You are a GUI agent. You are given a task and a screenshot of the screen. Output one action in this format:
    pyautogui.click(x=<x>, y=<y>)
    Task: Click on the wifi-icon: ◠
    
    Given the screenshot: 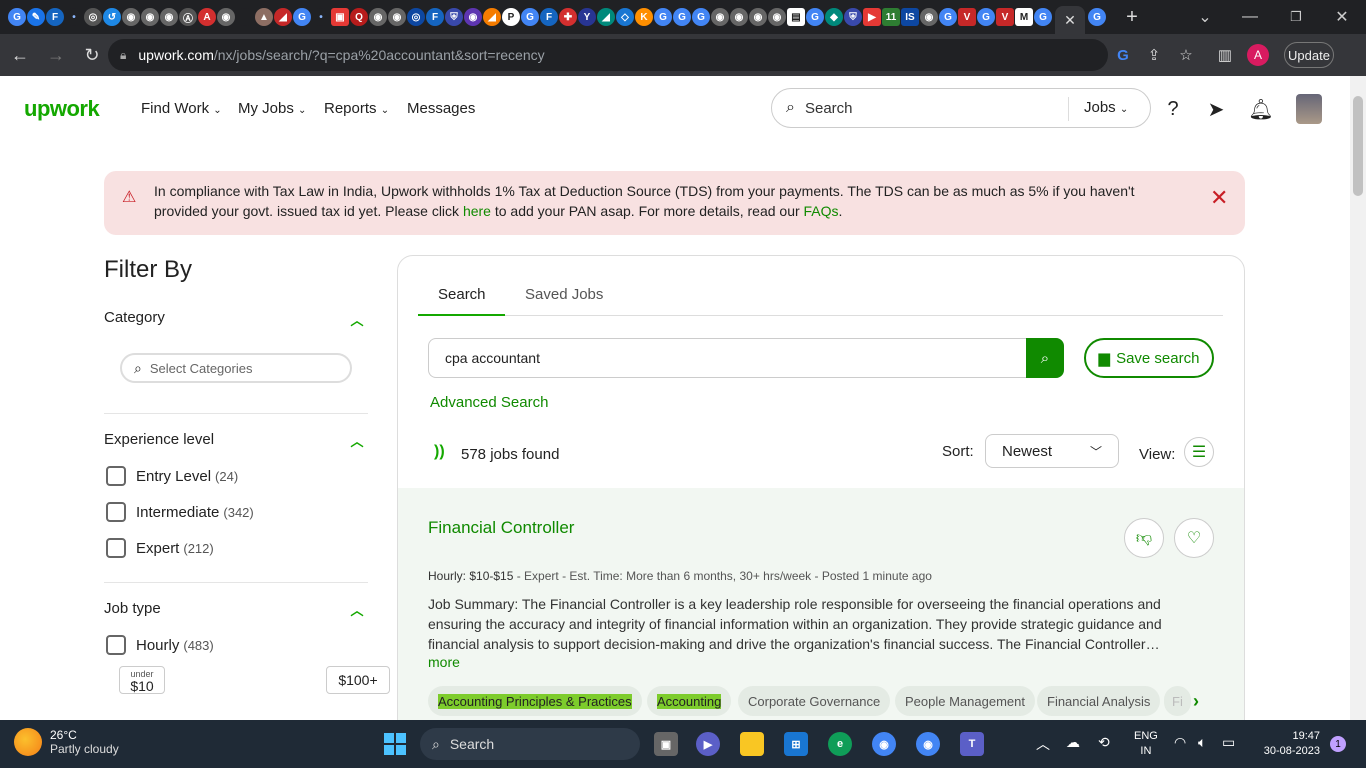 What is the action you would take?
    pyautogui.click(x=1180, y=742)
    